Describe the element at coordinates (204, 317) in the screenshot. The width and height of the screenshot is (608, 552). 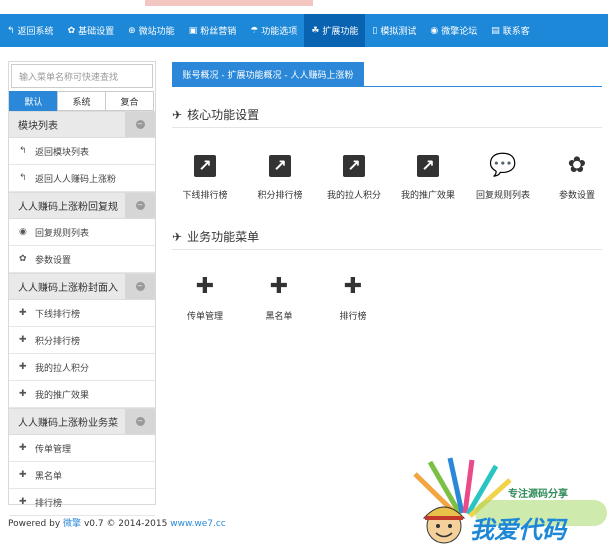
I see `tile-label: 传单管理` at that location.